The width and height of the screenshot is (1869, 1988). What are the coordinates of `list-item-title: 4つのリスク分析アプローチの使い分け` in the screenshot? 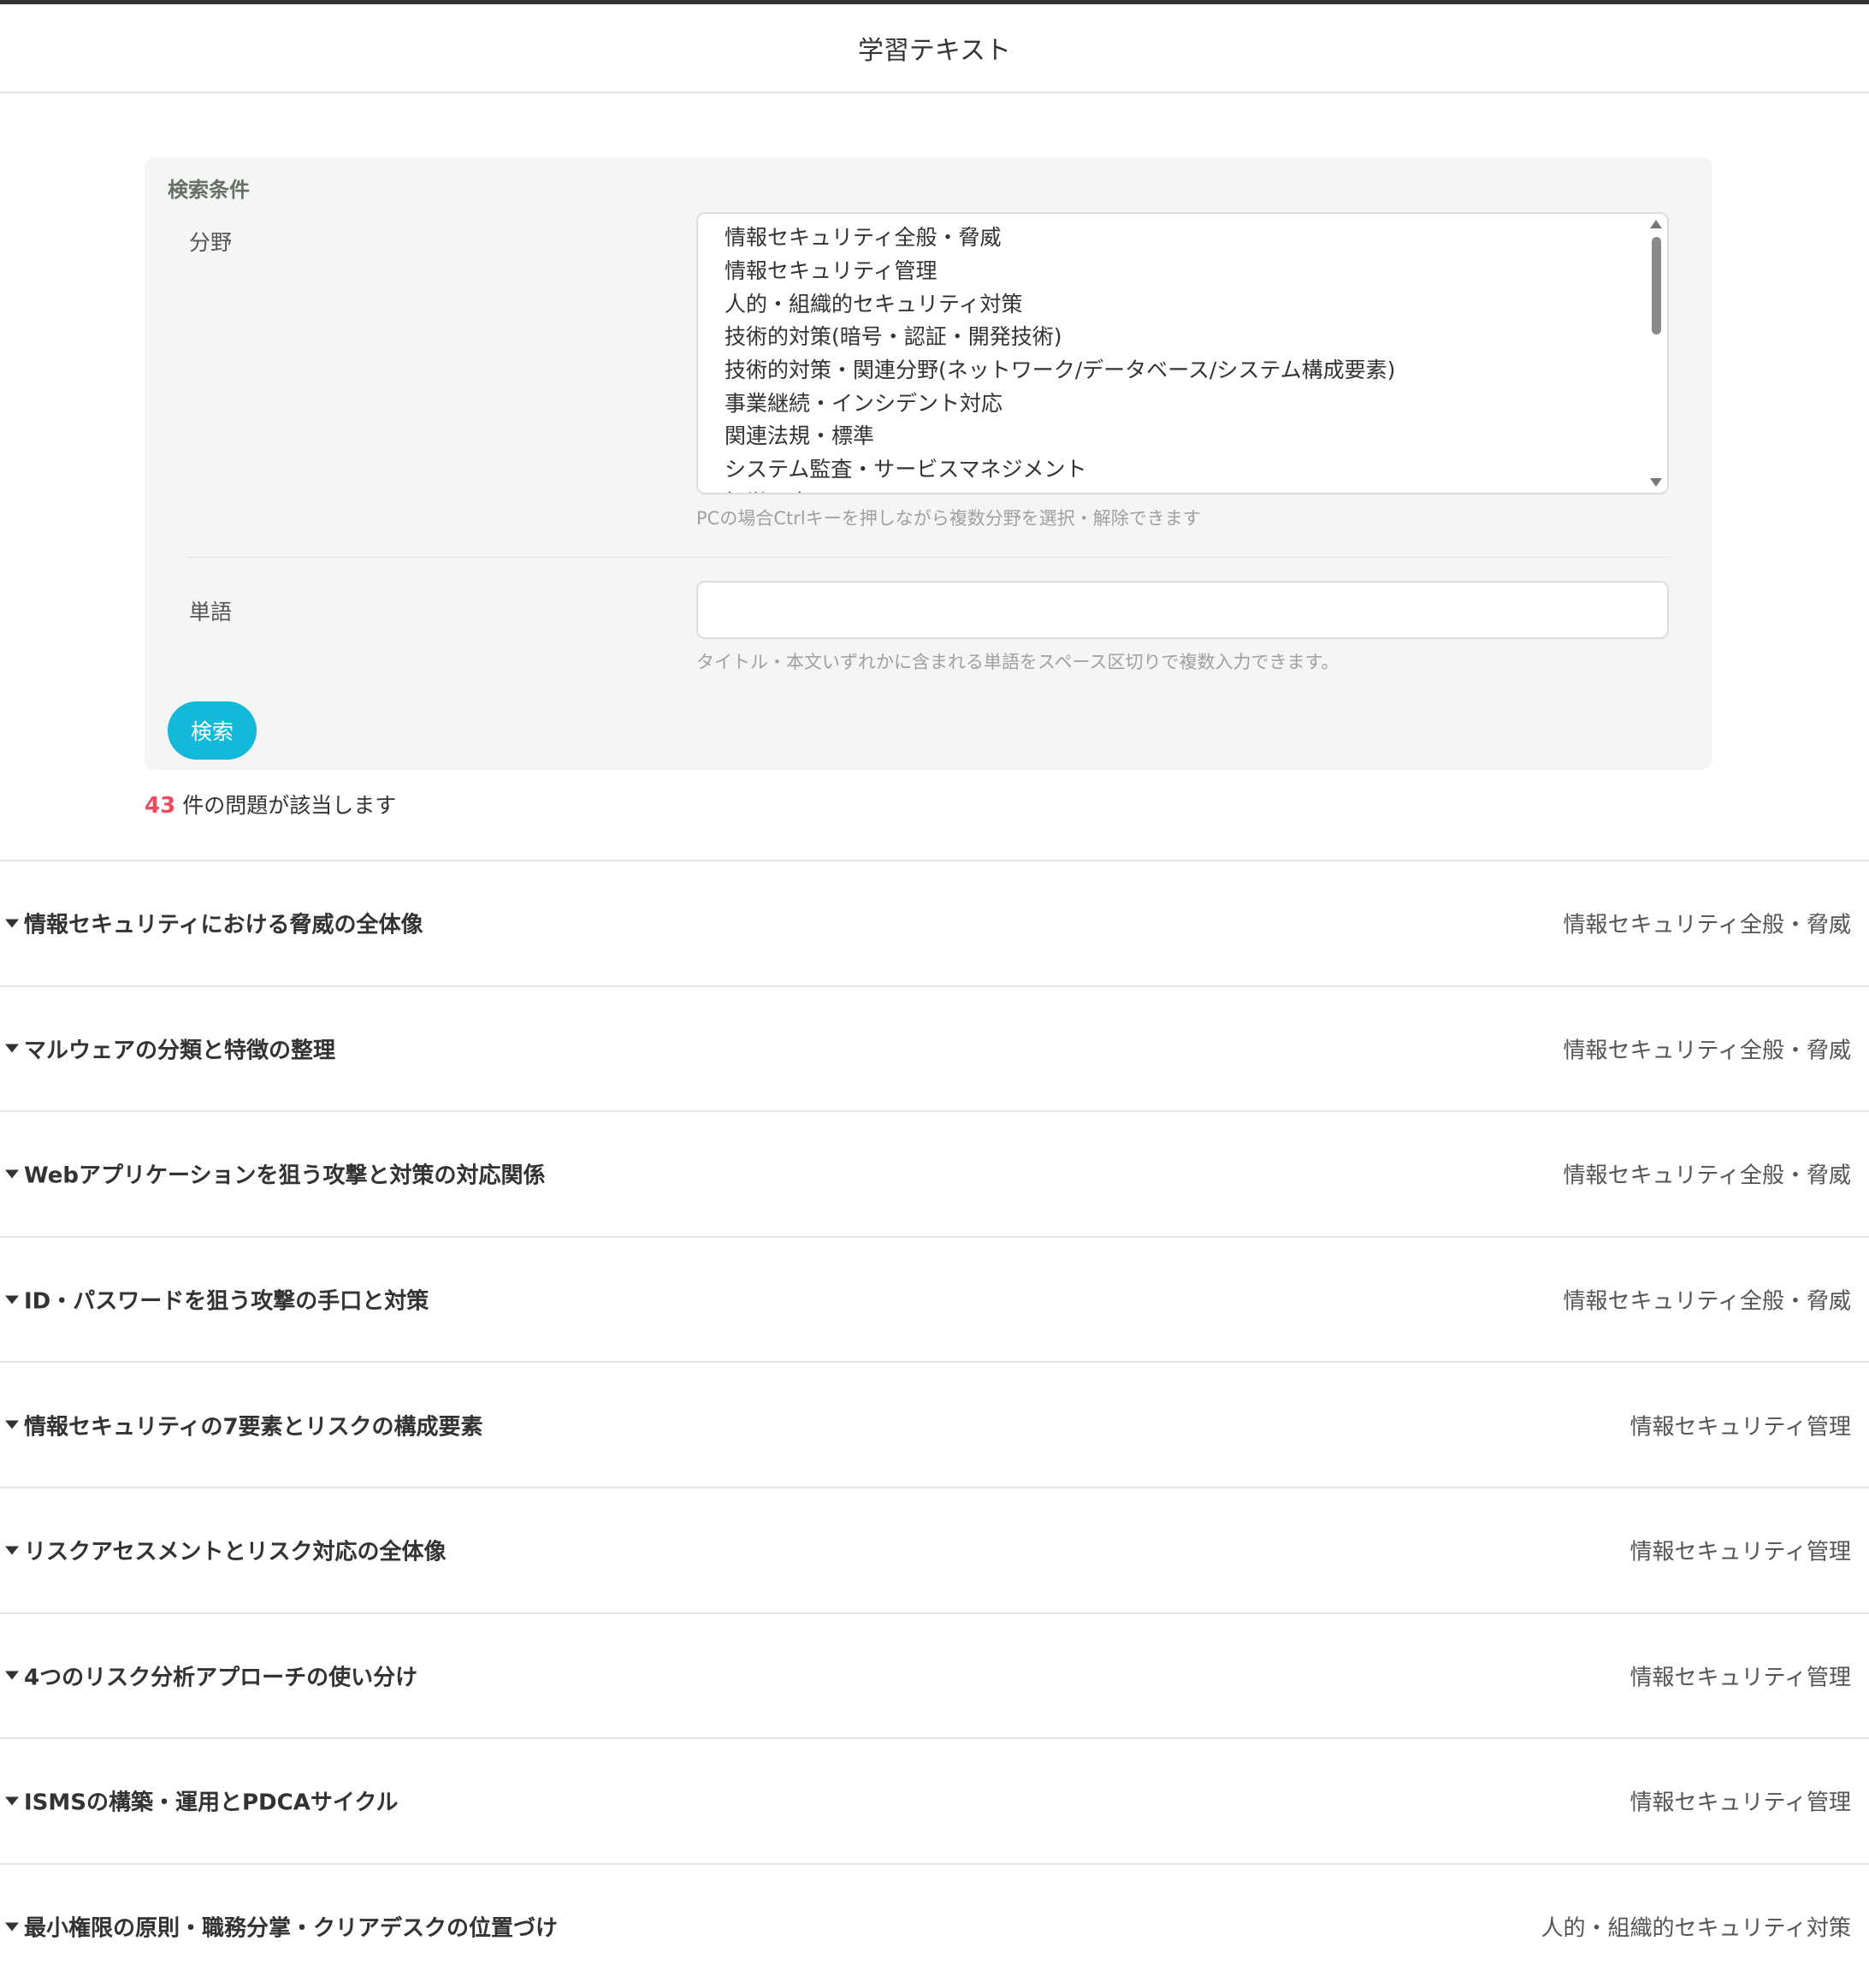 It's located at (211, 1675).